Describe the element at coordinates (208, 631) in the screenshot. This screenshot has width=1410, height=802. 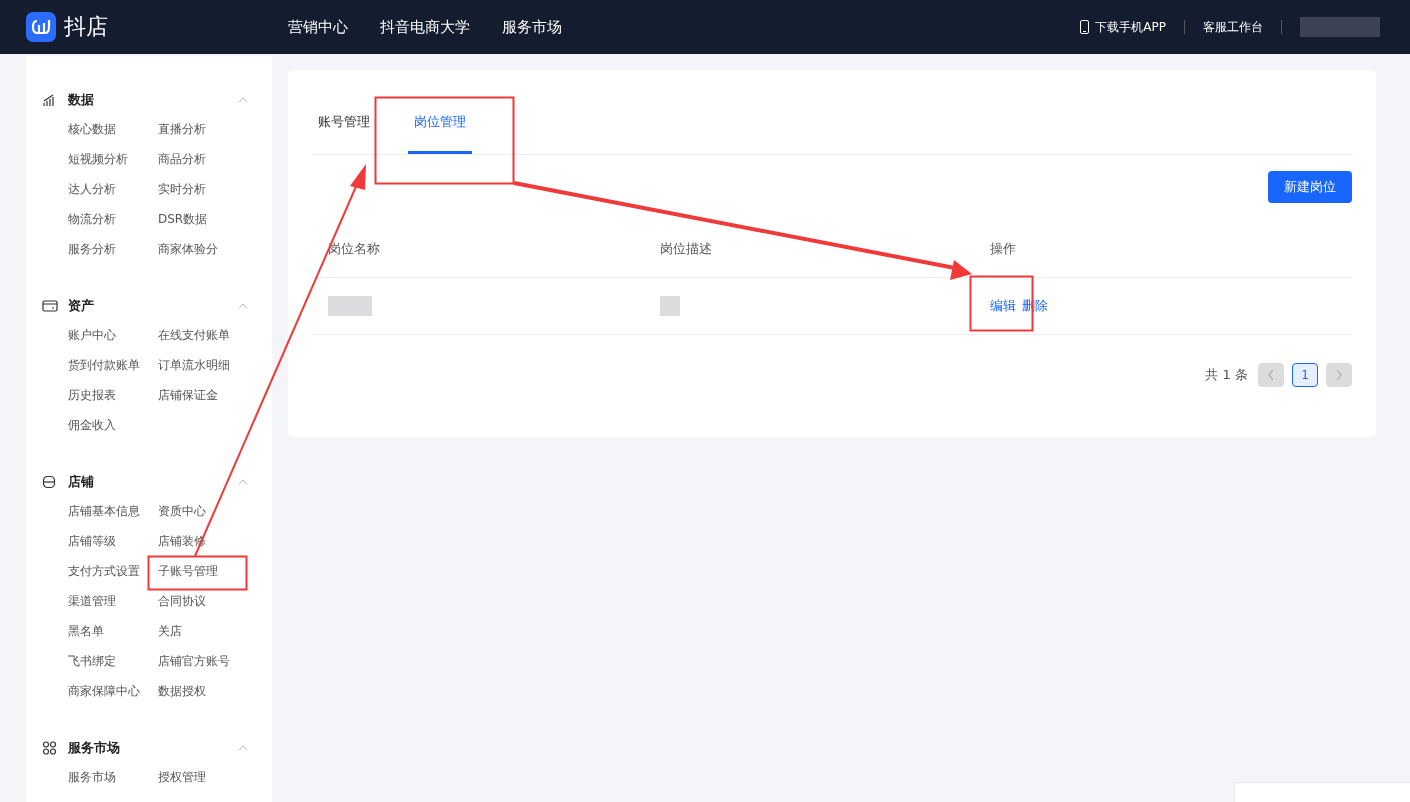
I see `sidebar-item: 关店` at that location.